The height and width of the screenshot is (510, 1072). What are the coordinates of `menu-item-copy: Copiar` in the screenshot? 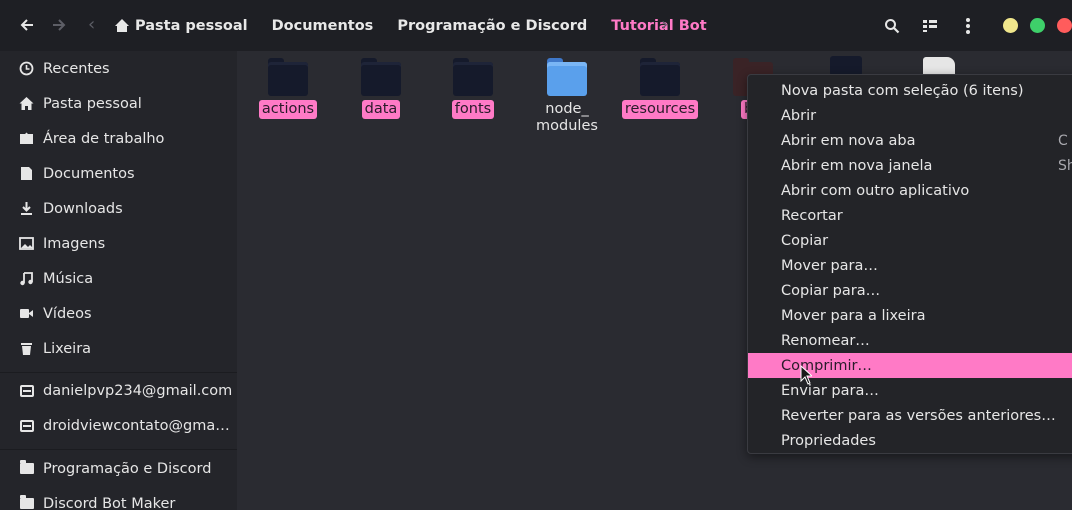 It's located at (910, 240).